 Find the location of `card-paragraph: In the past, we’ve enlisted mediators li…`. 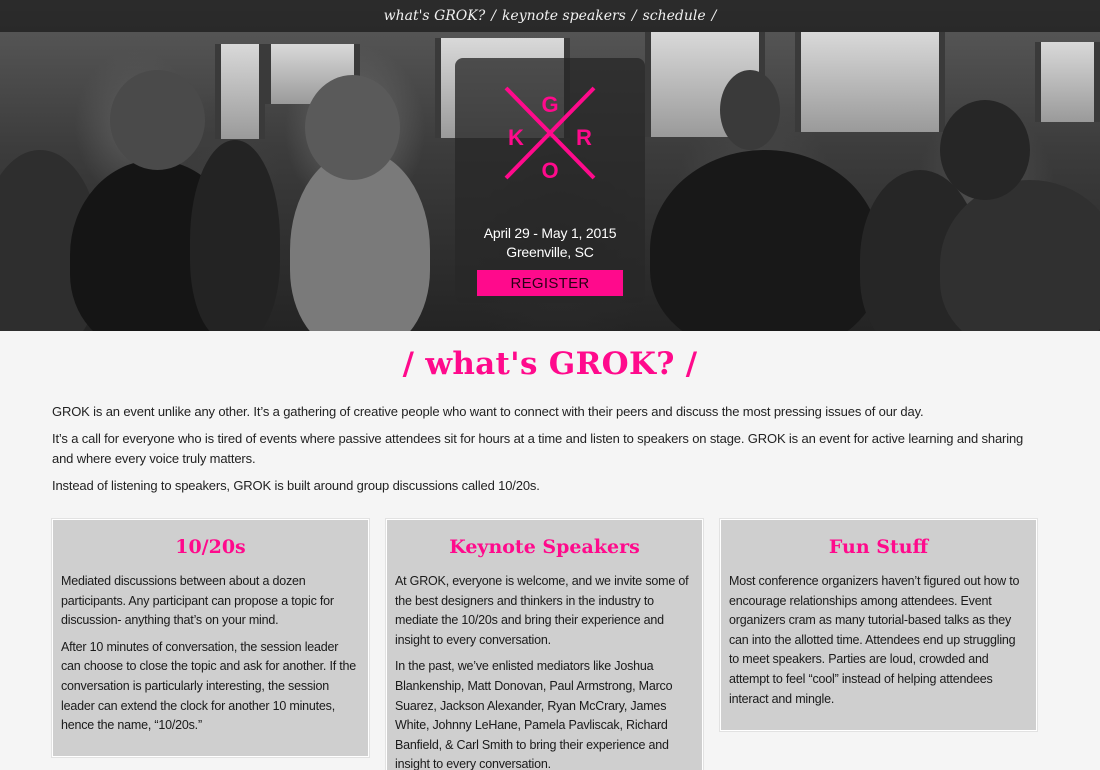

card-paragraph: In the past, we’ve enlisted mediators li… is located at coordinates (534, 714).